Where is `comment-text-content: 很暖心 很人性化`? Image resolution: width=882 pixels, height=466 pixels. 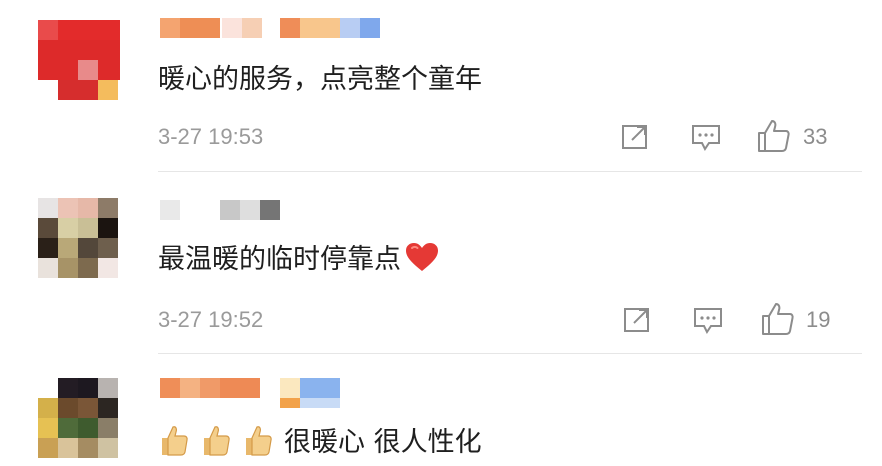
comment-text-content: 很暖心 很人性化 is located at coordinates (383, 442).